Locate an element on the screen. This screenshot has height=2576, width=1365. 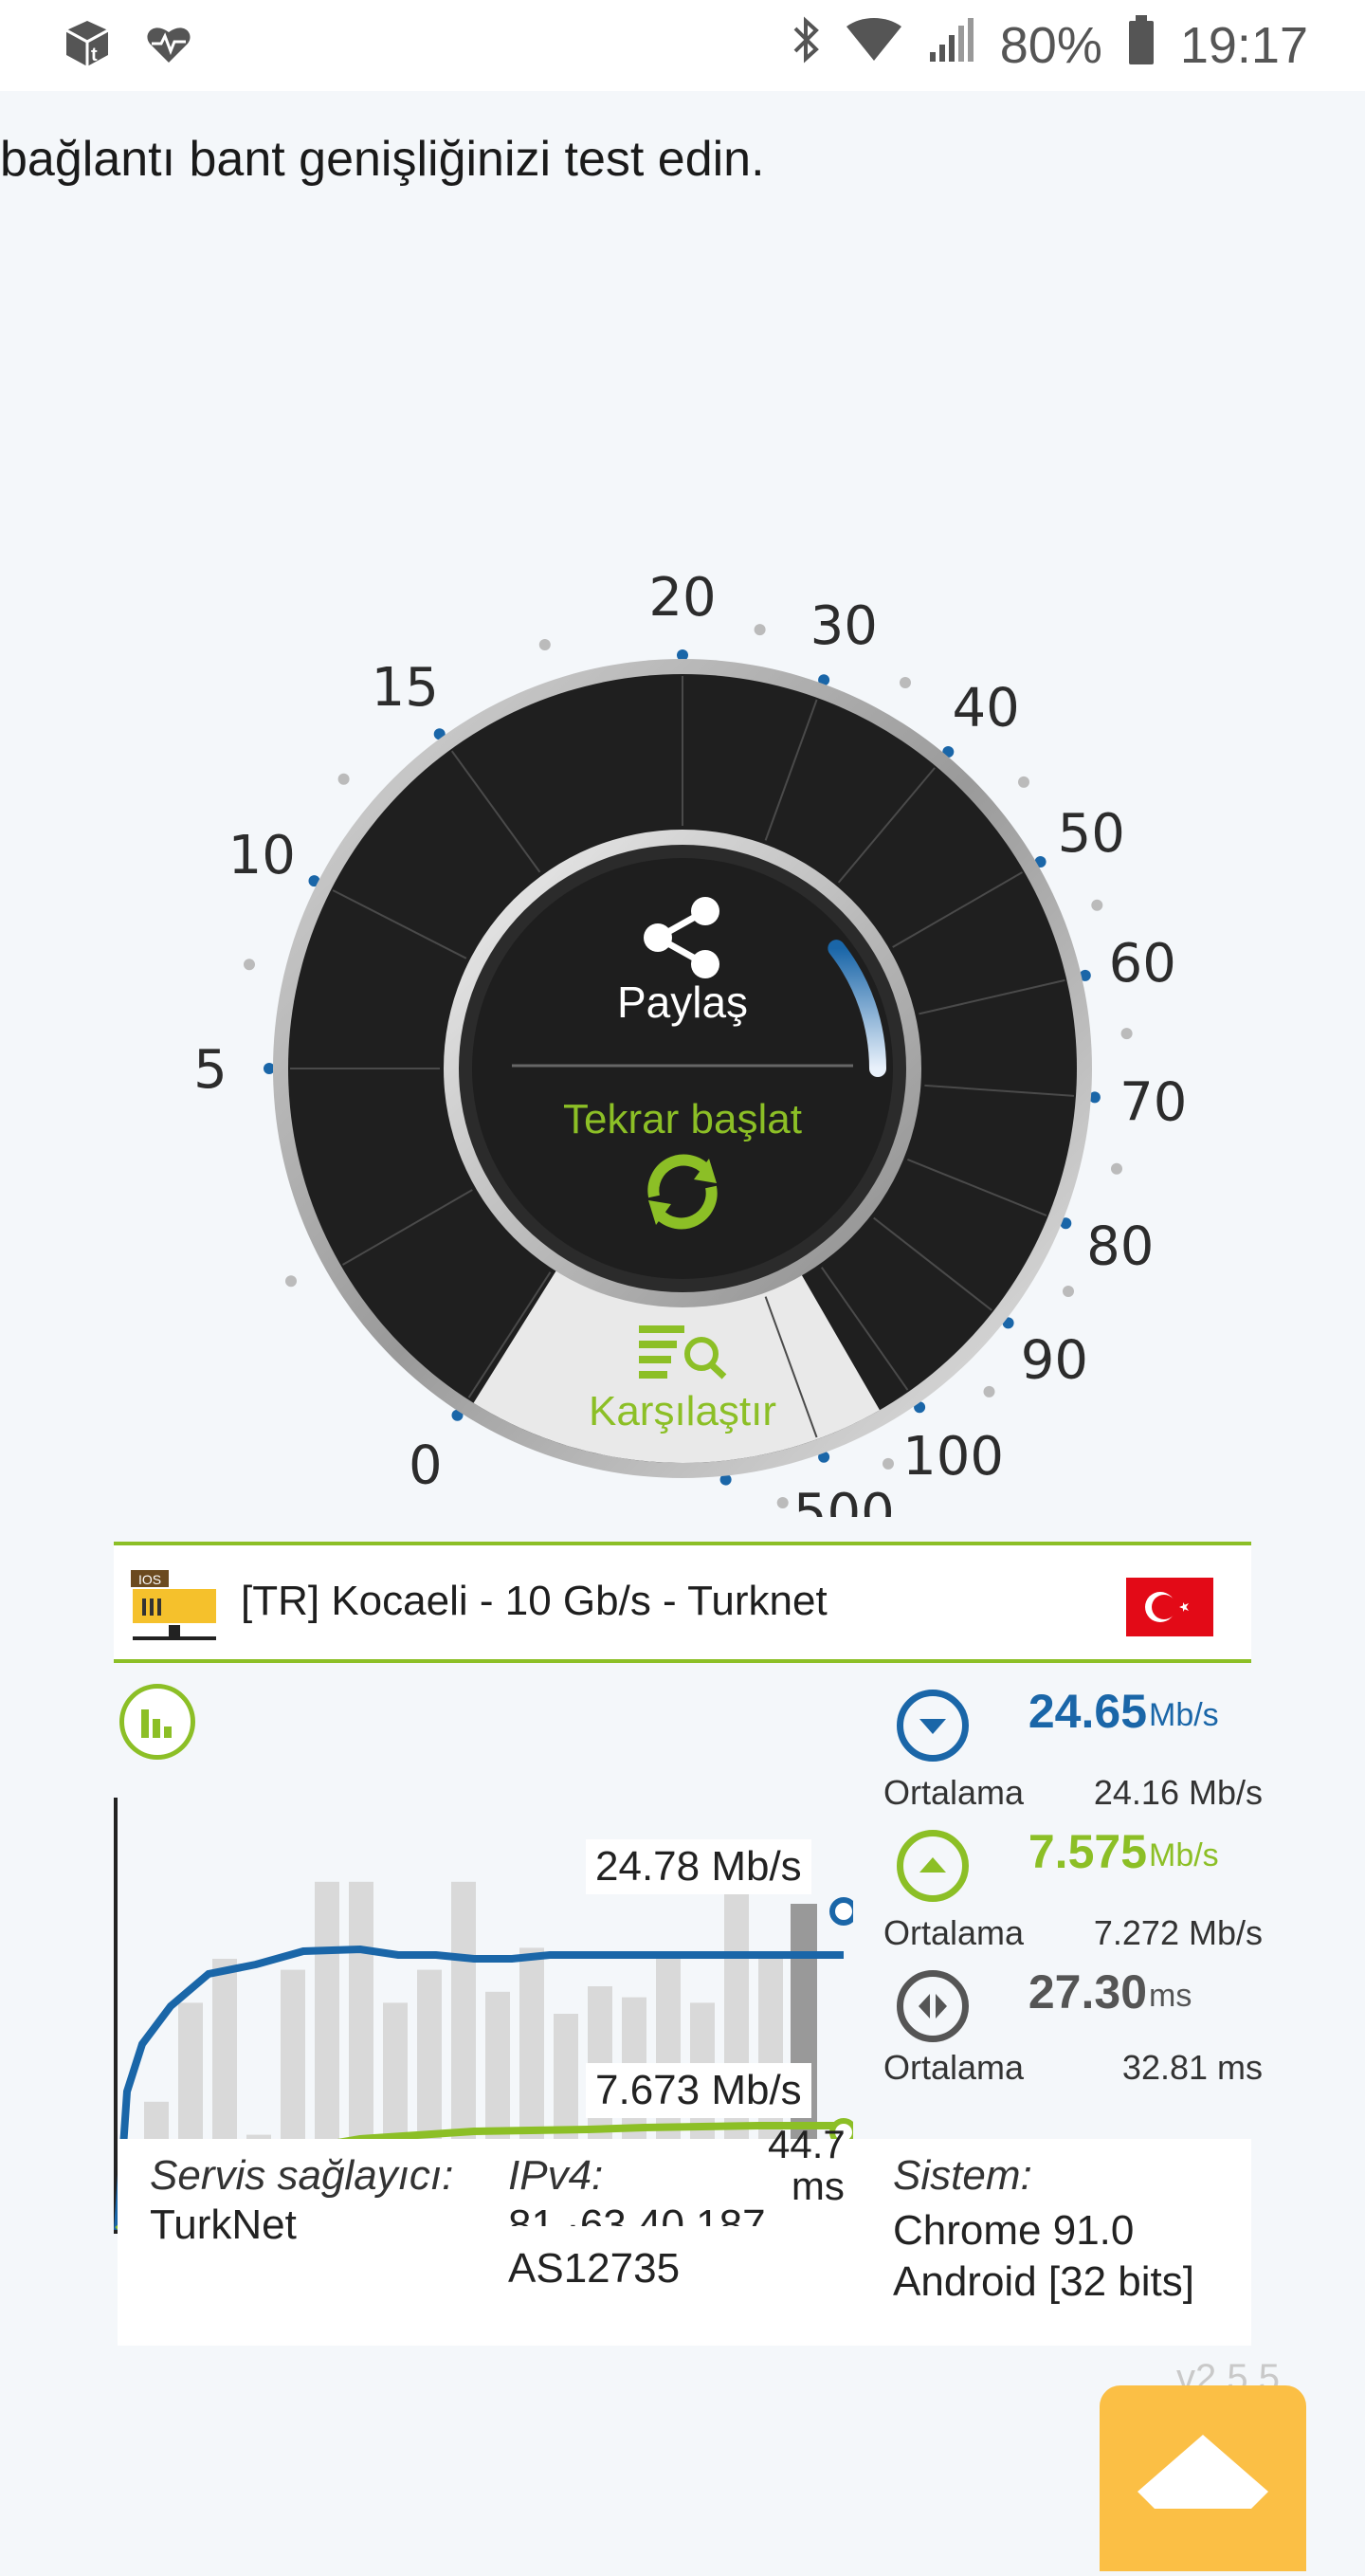
provider-value: TurkNet is located at coordinates (223, 2224).